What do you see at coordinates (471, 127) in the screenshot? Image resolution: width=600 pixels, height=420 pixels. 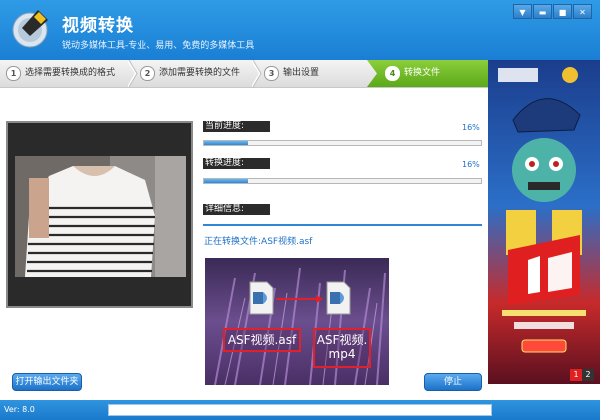 I see `current-progress-percent: 16%` at bounding box center [471, 127].